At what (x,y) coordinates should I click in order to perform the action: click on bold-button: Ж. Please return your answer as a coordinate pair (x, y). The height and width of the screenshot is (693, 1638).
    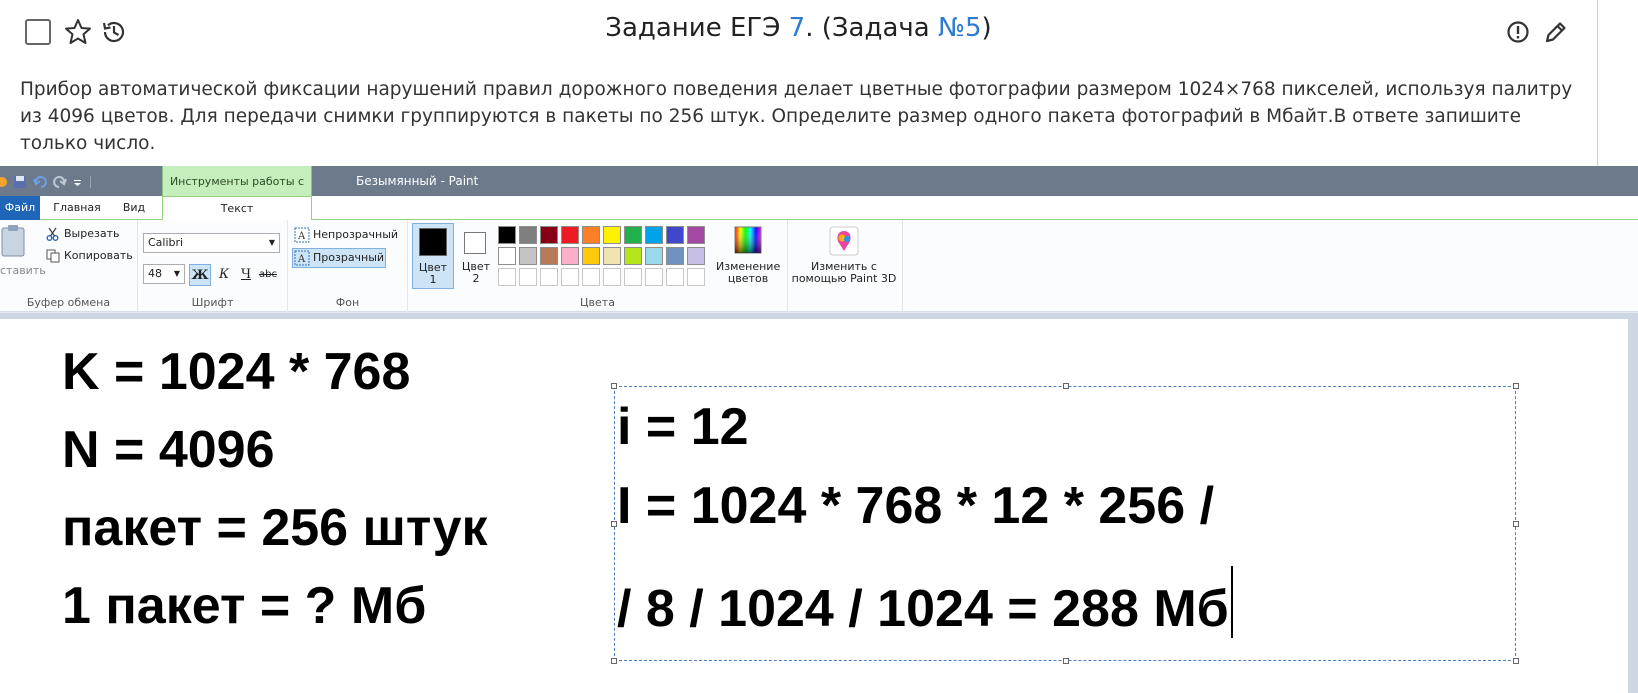
    Looking at the image, I should click on (200, 275).